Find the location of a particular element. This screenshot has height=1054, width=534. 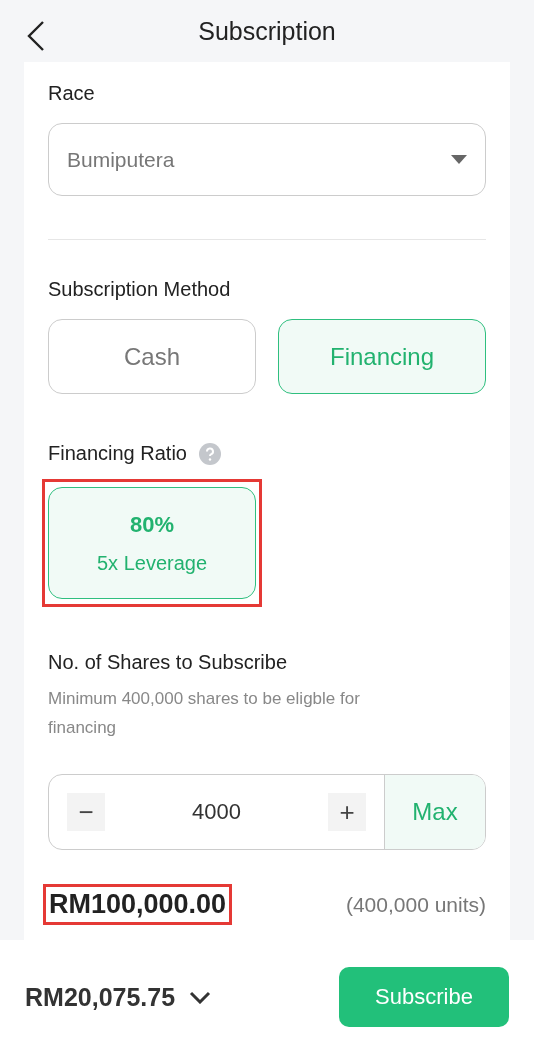

dropdown-arrow-icon is located at coordinates (459, 159).